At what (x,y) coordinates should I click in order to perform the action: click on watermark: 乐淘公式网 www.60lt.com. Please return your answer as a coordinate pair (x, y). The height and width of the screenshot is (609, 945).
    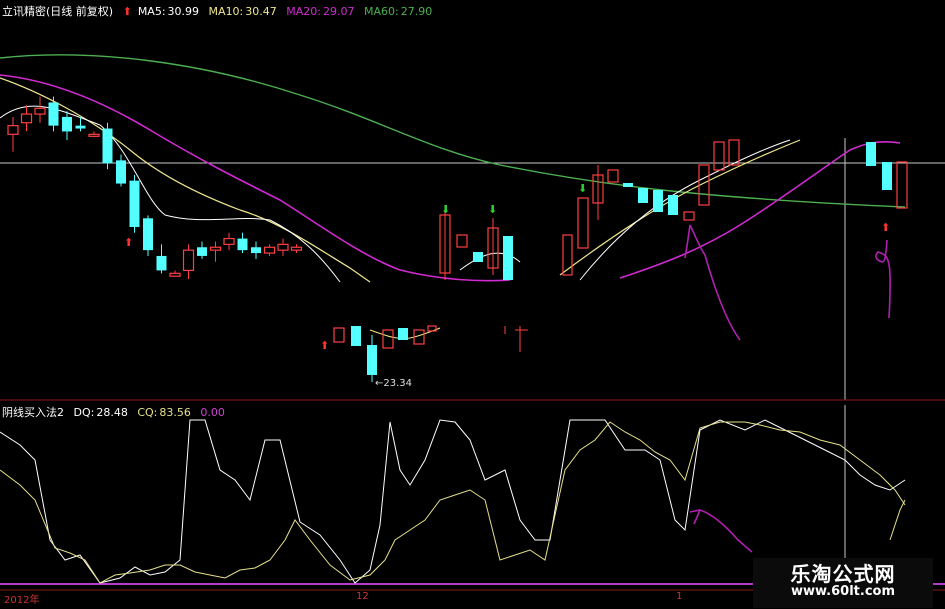
    Looking at the image, I should click on (843, 583).